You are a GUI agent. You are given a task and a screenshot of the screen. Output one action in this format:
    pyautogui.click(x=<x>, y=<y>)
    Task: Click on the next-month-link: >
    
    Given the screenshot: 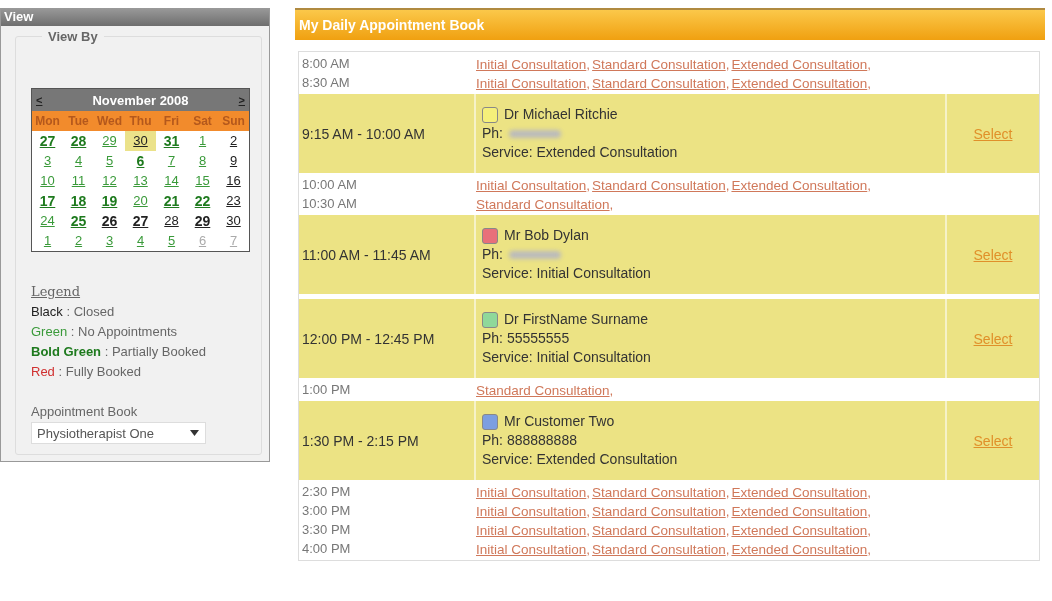 What is the action you would take?
    pyautogui.click(x=241, y=100)
    